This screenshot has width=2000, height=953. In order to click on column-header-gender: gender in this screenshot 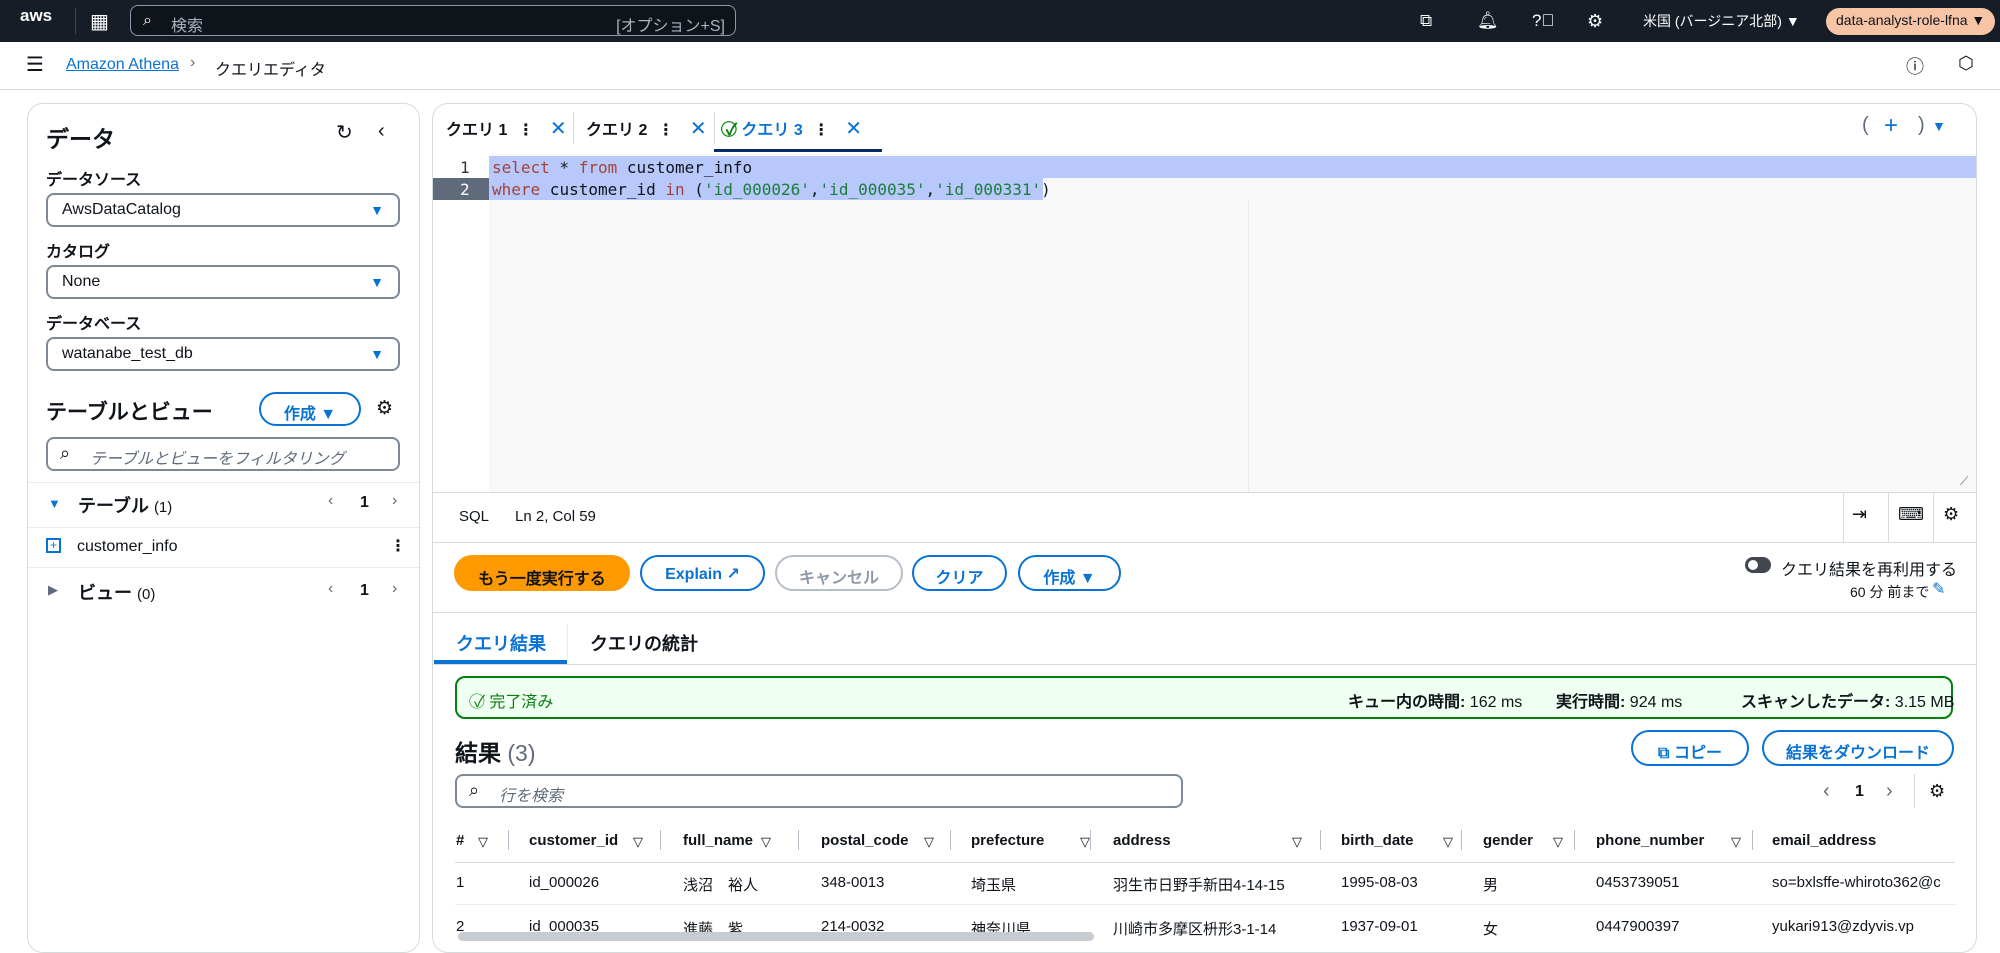, I will do `click(1508, 840)`.